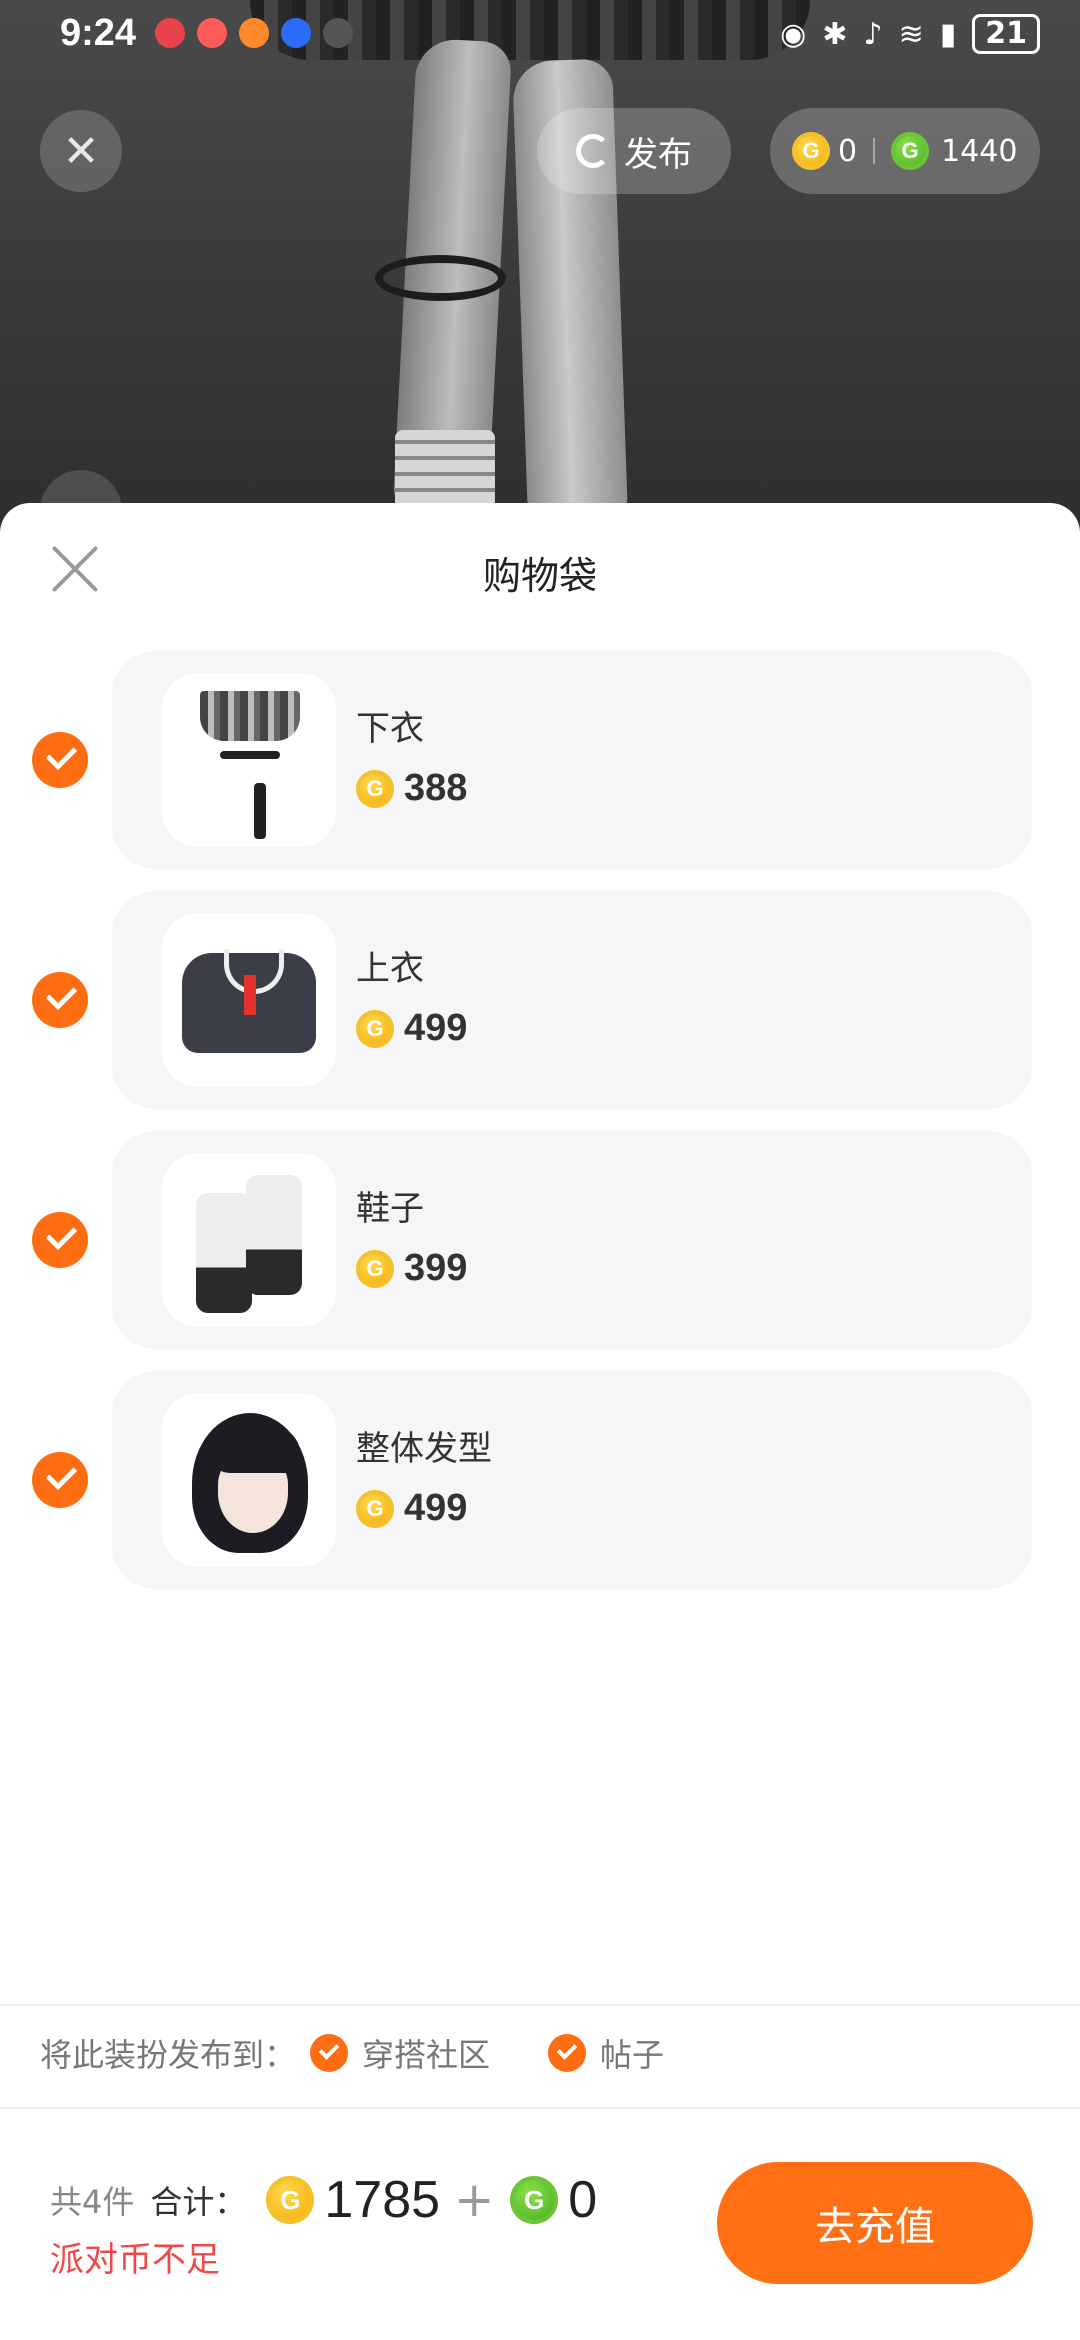  Describe the element at coordinates (572, 1480) in the screenshot. I see `item-card: 整体发型 G 499` at that location.